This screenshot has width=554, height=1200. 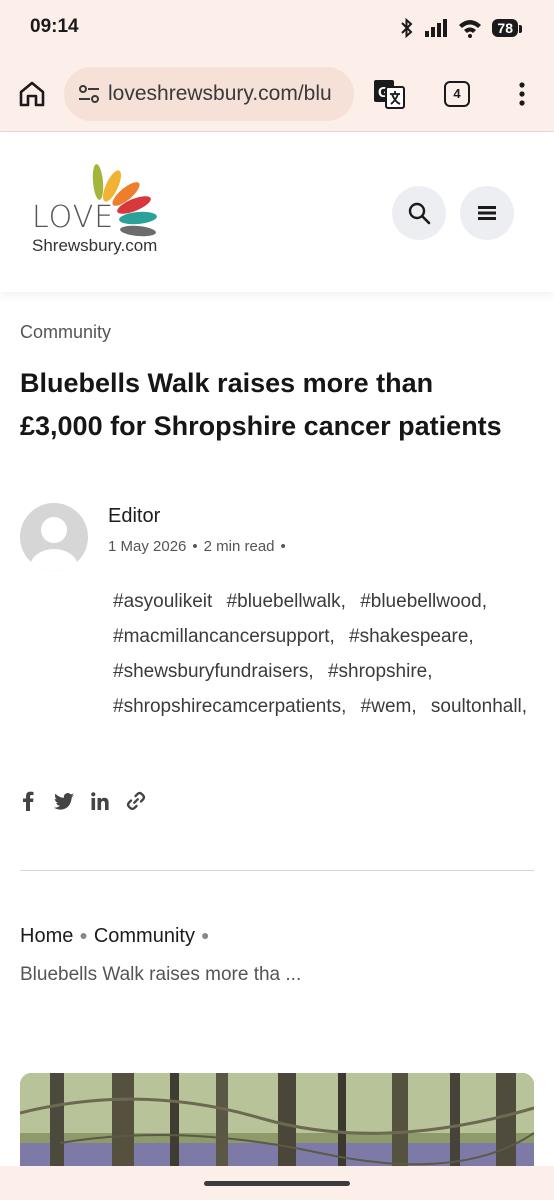 I want to click on tag-link: #shropshirecamcerpatients,, so click(x=229, y=706).